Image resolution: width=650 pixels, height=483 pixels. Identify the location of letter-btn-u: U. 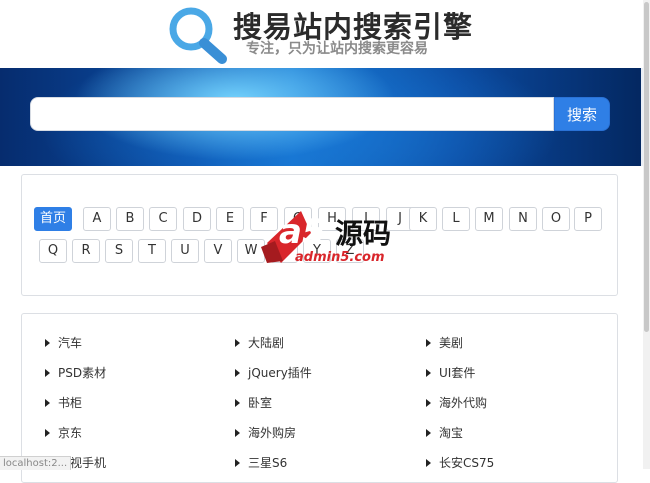
(185, 251).